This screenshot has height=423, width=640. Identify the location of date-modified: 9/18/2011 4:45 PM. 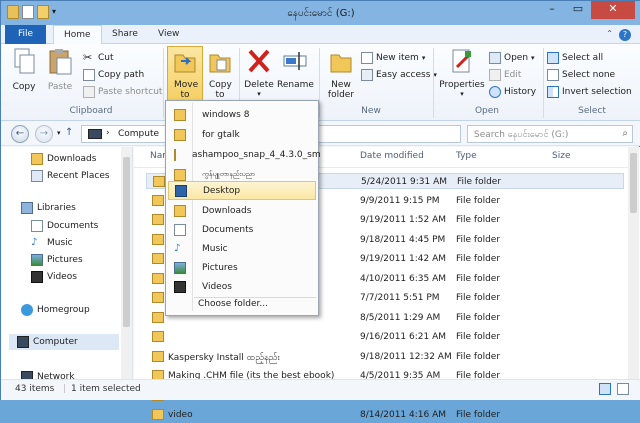
(403, 239).